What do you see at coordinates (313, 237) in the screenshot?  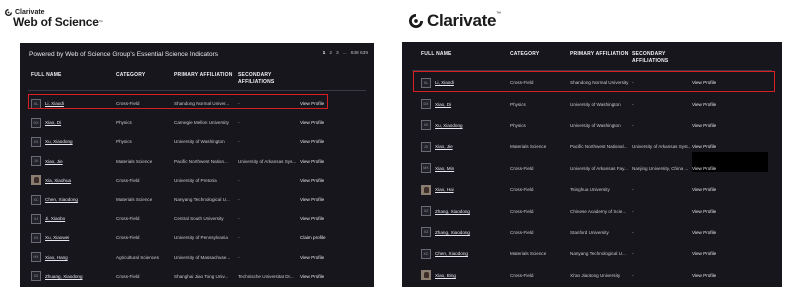 I see `view-profile-link: Claim profile` at bounding box center [313, 237].